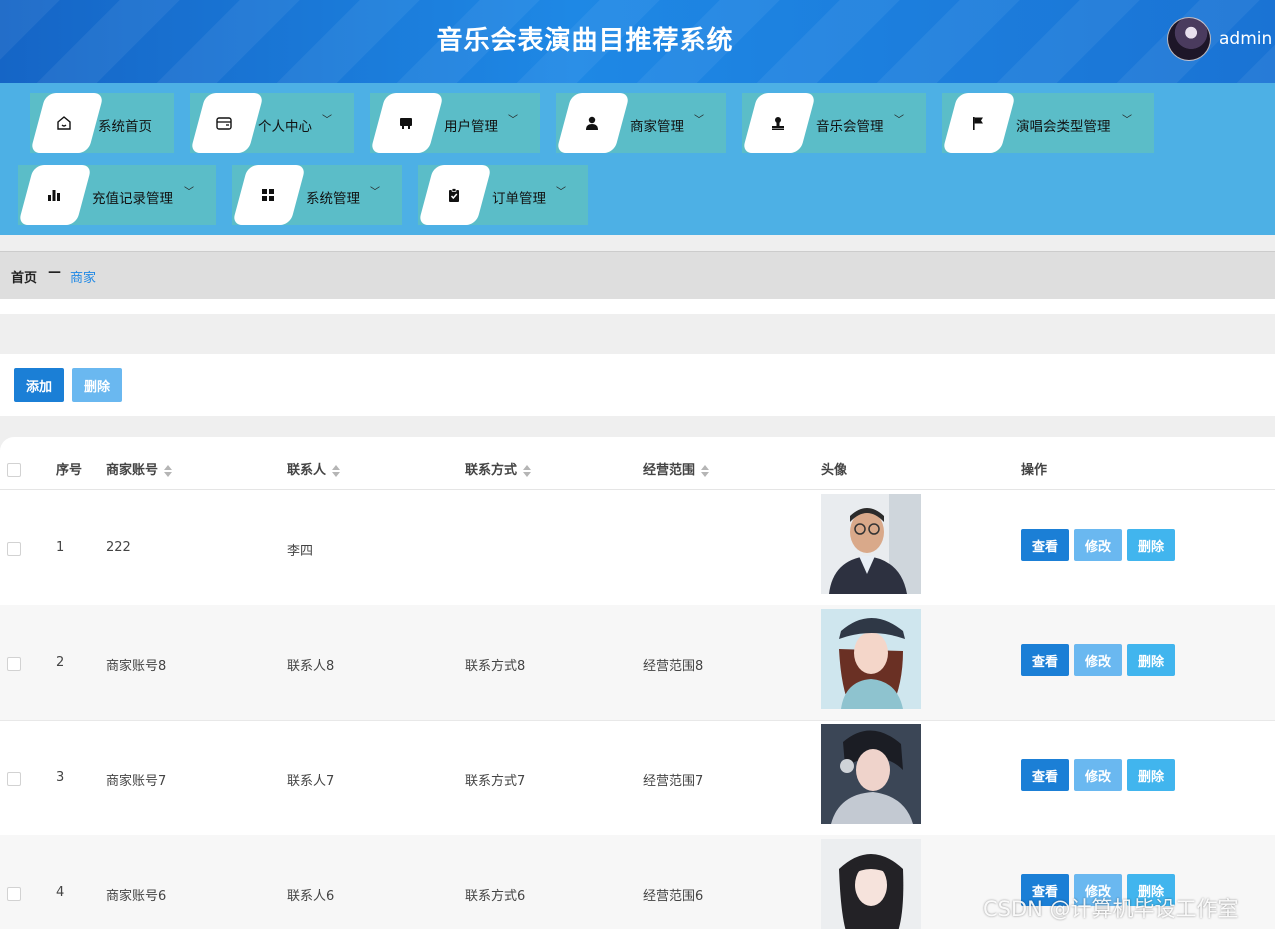 This screenshot has height=929, width=1275. I want to click on nav-item-concert-management: 音乐会管理 ﹀, so click(834, 123).